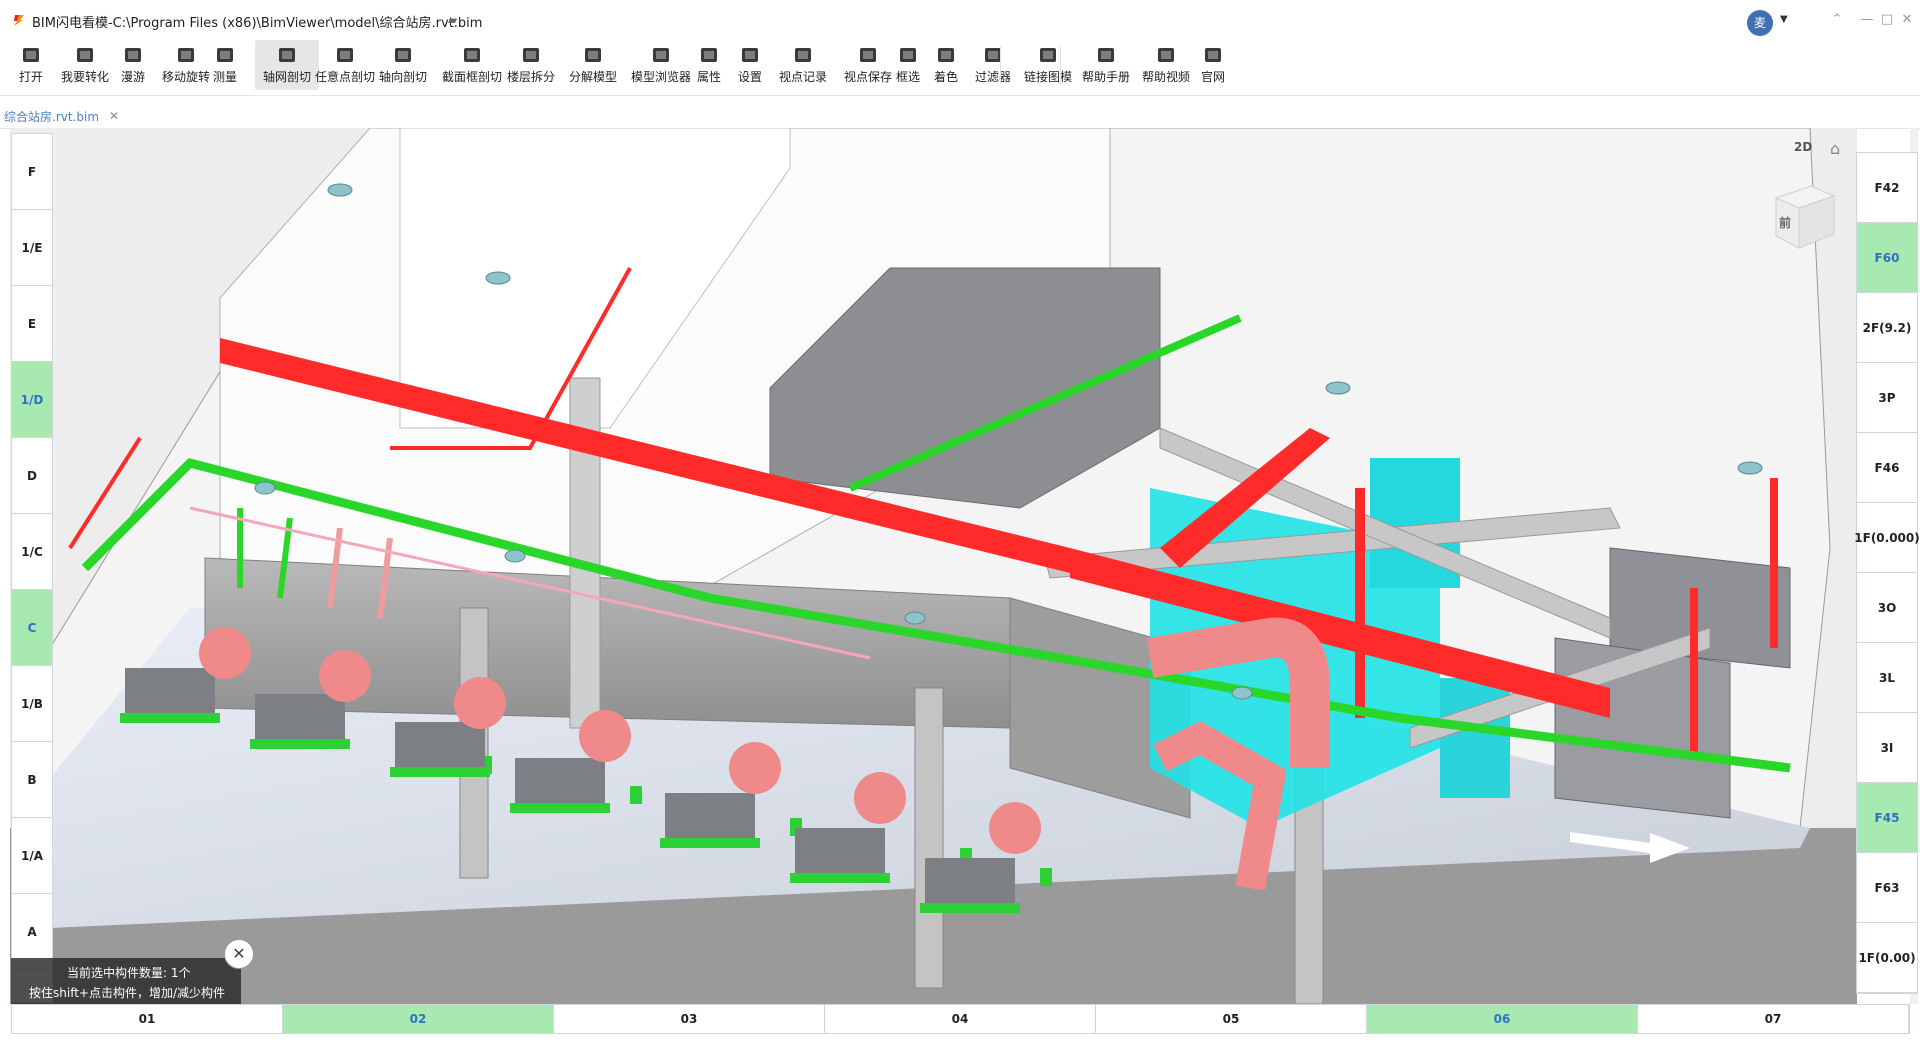 Image resolution: width=1920 pixels, height=1044 pixels. Describe the element at coordinates (1907, 20) in the screenshot. I see `close-button: ✕` at that location.